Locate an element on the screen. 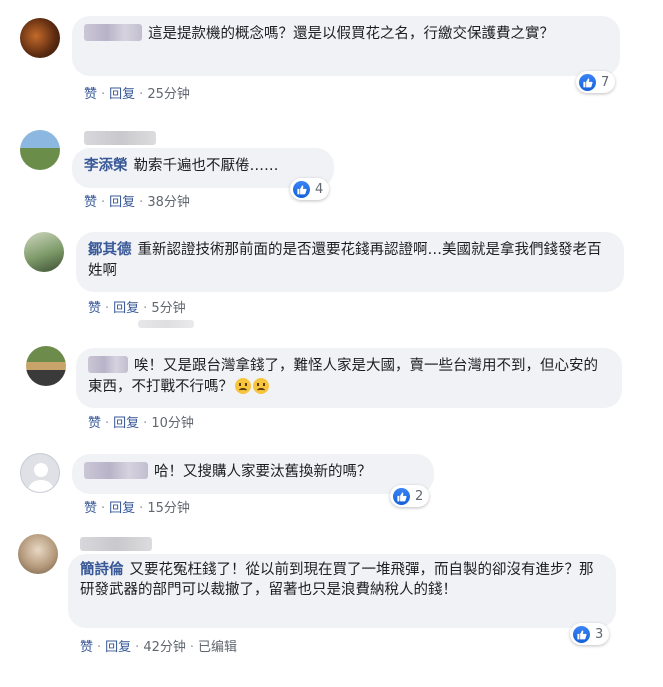  comment-actions: 赞 · 回复 · 42分钟 · 已编辑 is located at coordinates (159, 647).